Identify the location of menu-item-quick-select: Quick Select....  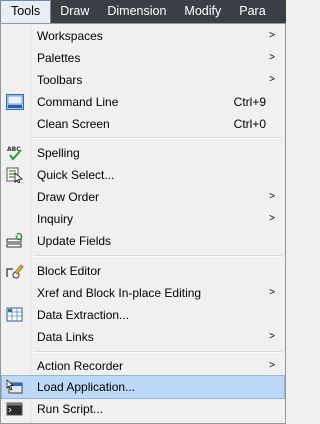
(143, 175).